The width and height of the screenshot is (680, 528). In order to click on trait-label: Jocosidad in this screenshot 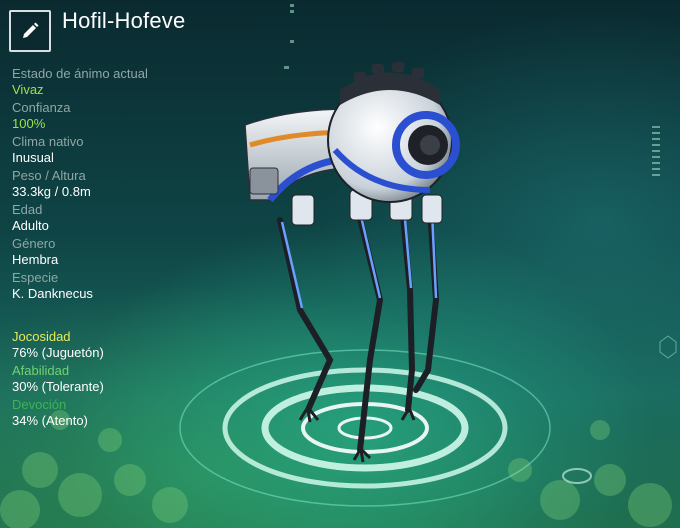, I will do `click(41, 336)`.